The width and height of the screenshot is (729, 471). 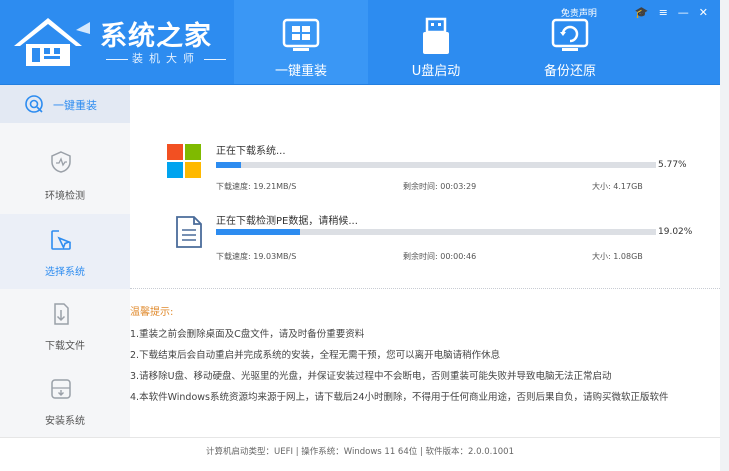 I want to click on window-edge, so click(x=724, y=235).